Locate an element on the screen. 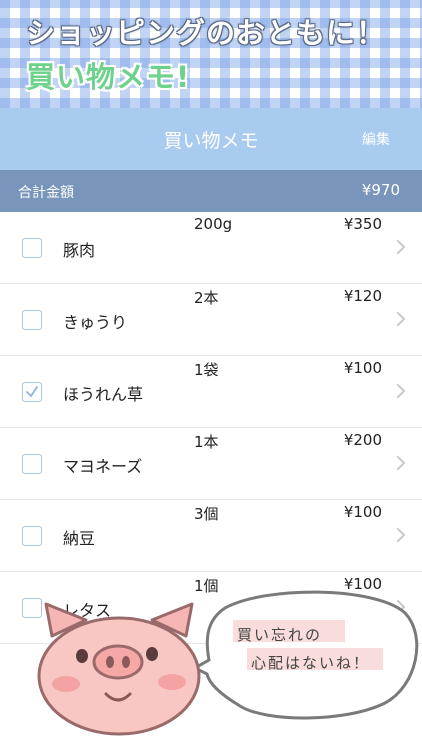 The width and height of the screenshot is (422, 750). promo-app-name: 買い物メモ! is located at coordinates (108, 77).